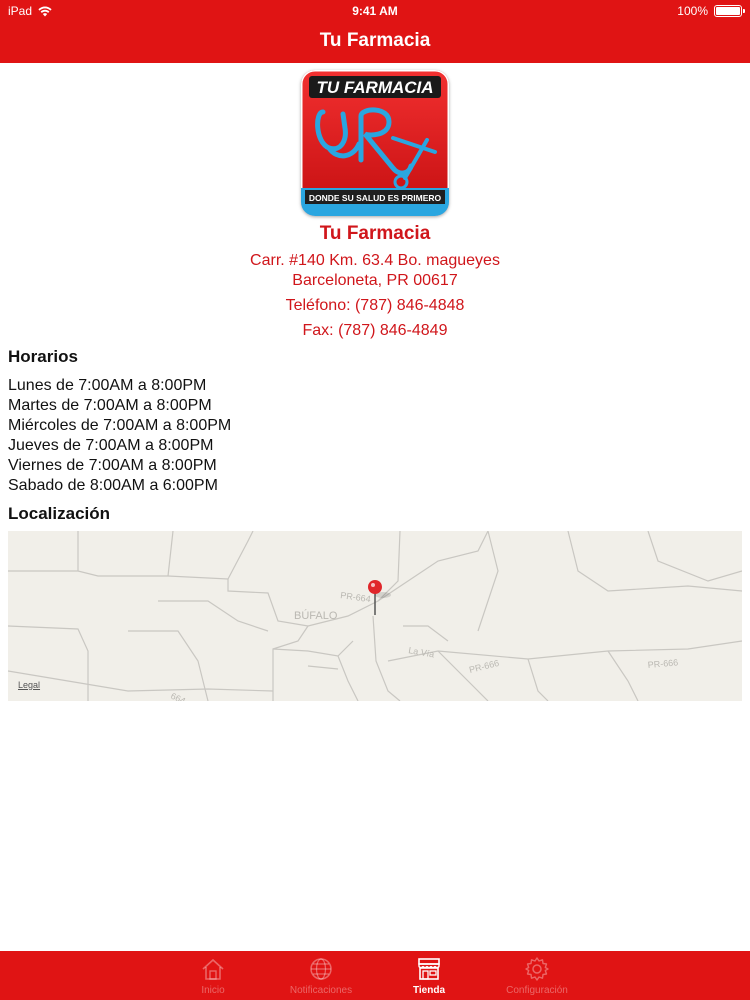 This screenshot has width=750, height=1000. I want to click on map-town-label: BÚFALO, so click(316, 615).